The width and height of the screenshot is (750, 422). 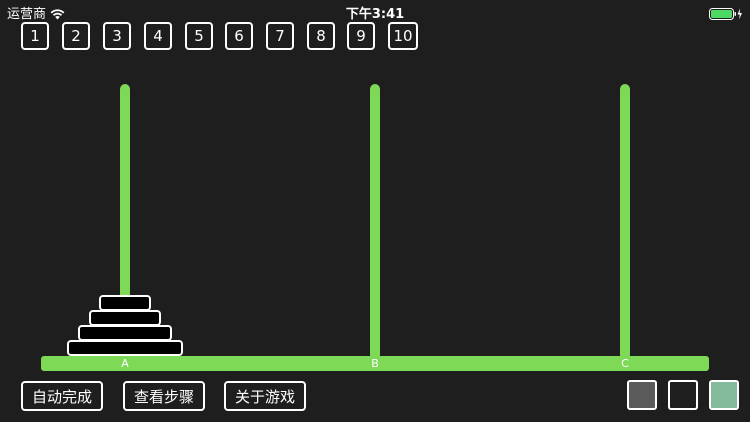 I want to click on view-steps-button: 查看步骤, so click(x=164, y=396).